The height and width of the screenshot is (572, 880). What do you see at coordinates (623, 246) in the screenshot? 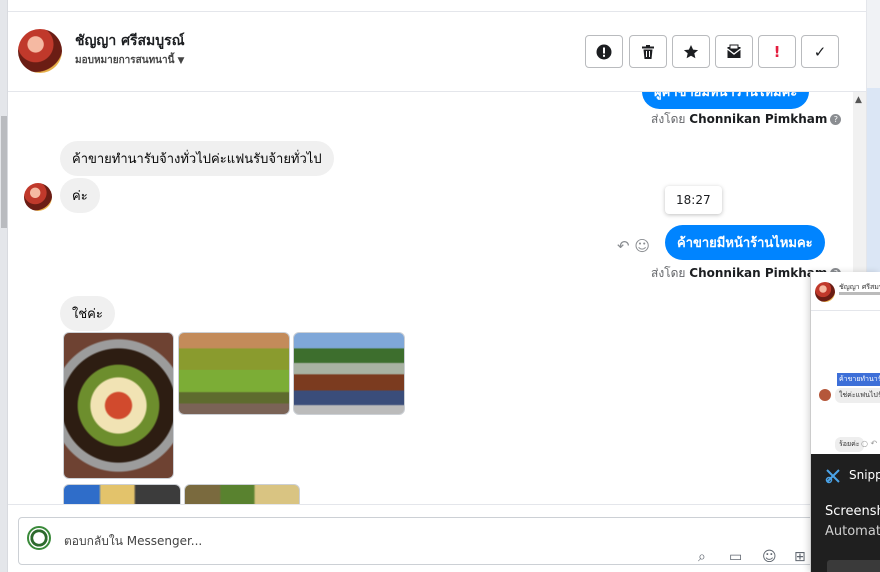
I see `reply-icon: ↶` at bounding box center [623, 246].